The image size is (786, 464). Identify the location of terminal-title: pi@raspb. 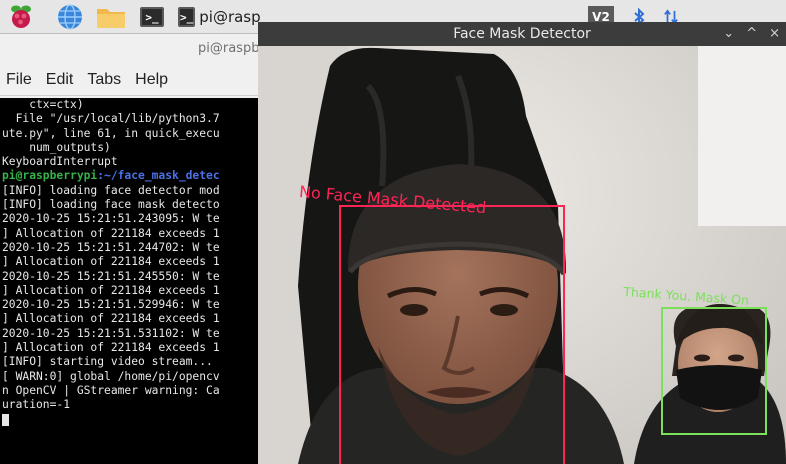
(229, 48).